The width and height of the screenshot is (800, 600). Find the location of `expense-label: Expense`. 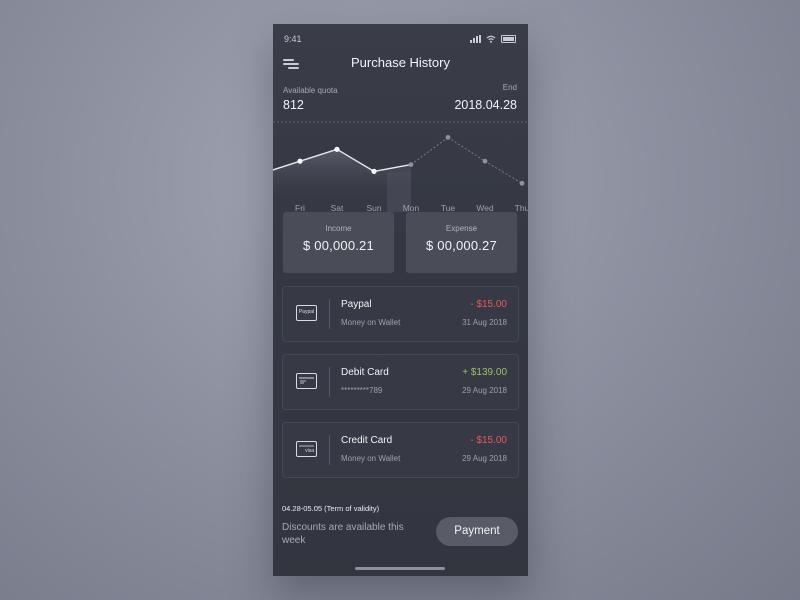

expense-label: Expense is located at coordinates (461, 228).